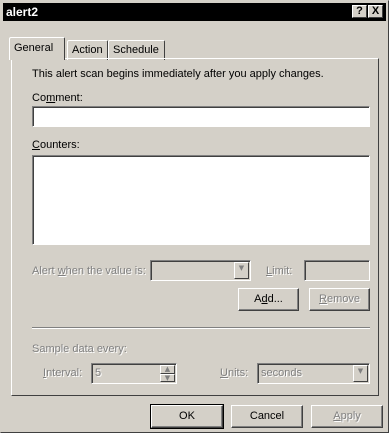  What do you see at coordinates (37, 48) in the screenshot?
I see `tab-general: General` at bounding box center [37, 48].